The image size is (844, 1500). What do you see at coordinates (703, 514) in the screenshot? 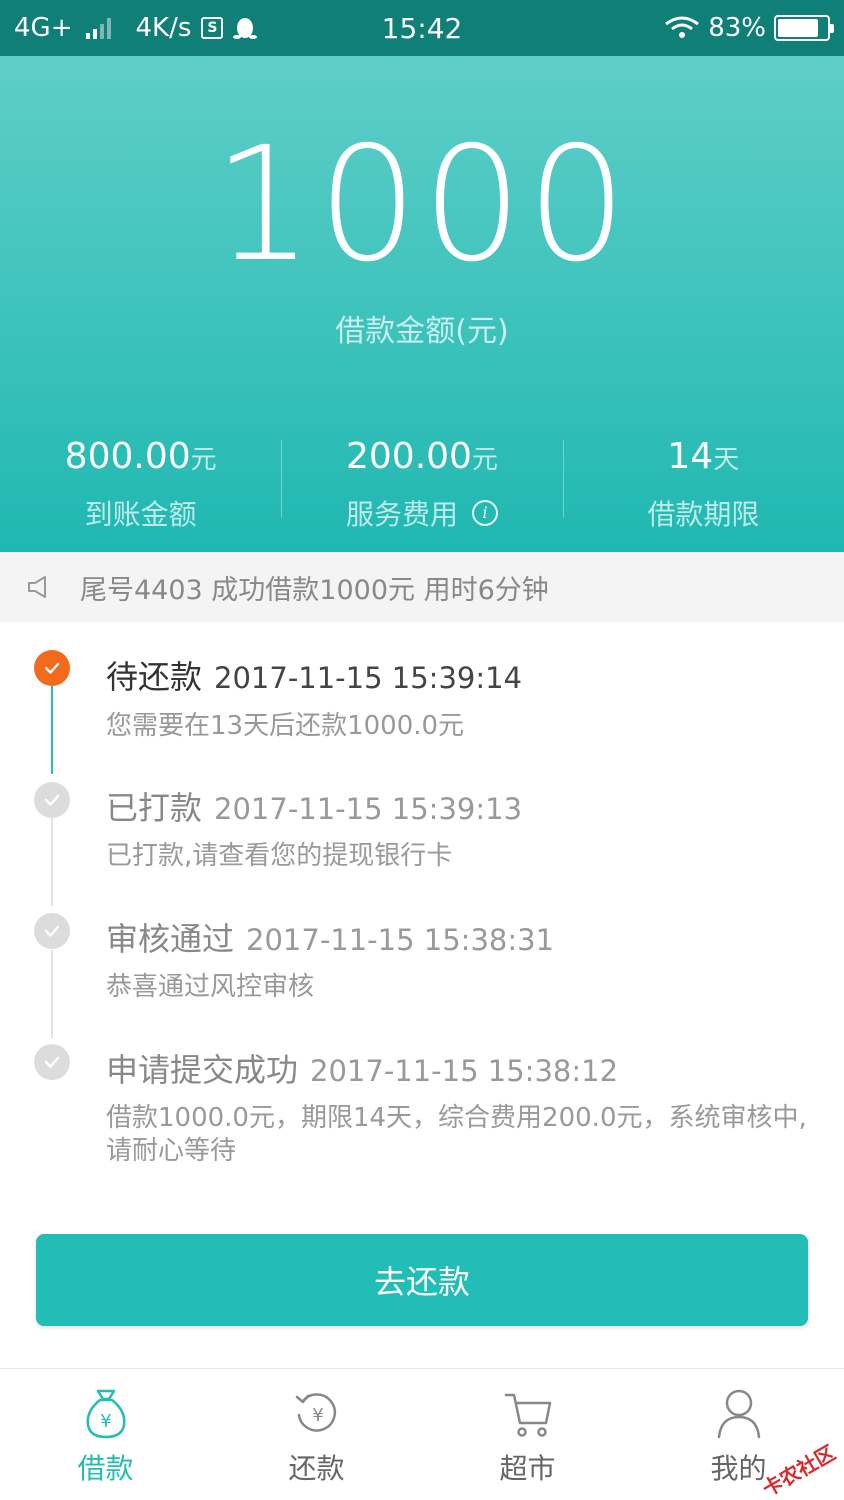
I see `stat-label: 借款期限` at bounding box center [703, 514].